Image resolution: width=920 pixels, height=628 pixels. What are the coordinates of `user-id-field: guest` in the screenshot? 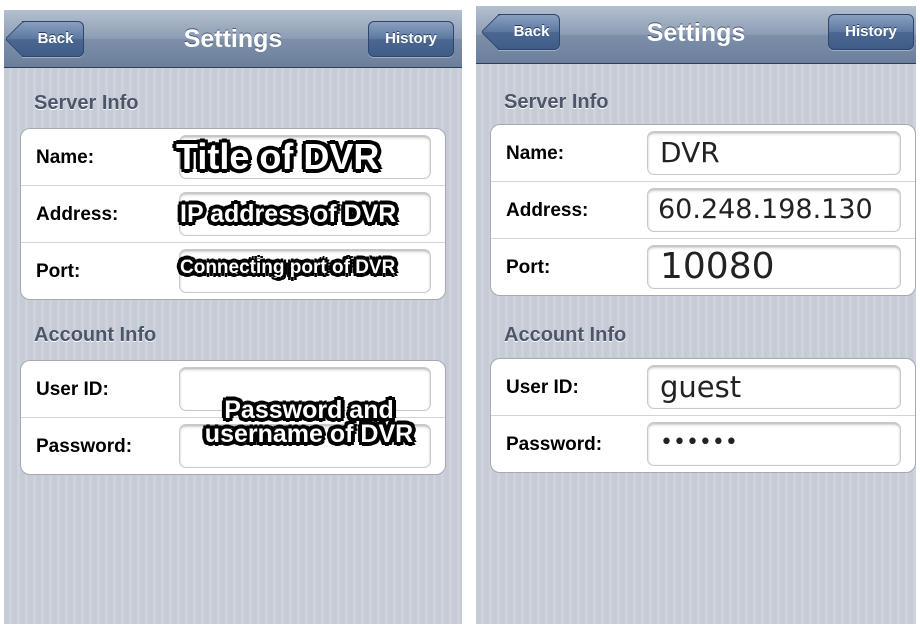 It's located at (774, 387).